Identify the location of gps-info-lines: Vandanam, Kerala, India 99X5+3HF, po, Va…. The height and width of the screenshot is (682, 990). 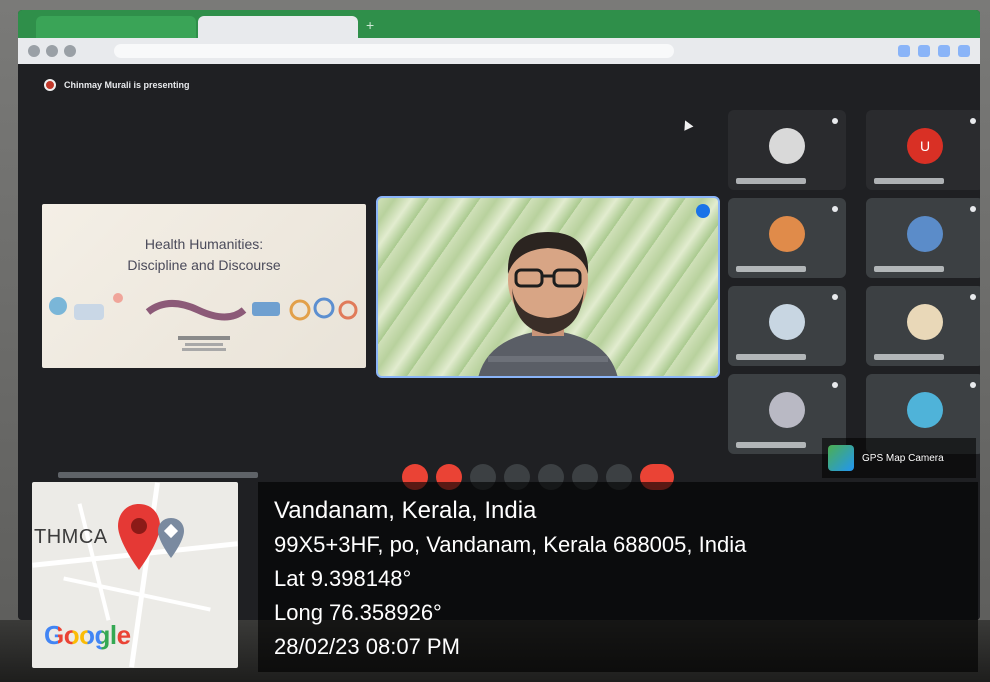
(510, 579).